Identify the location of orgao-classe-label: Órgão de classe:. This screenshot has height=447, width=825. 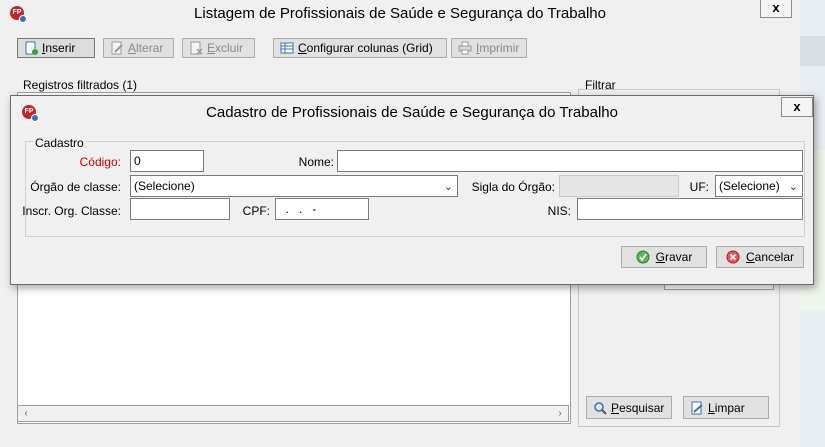
(75, 187).